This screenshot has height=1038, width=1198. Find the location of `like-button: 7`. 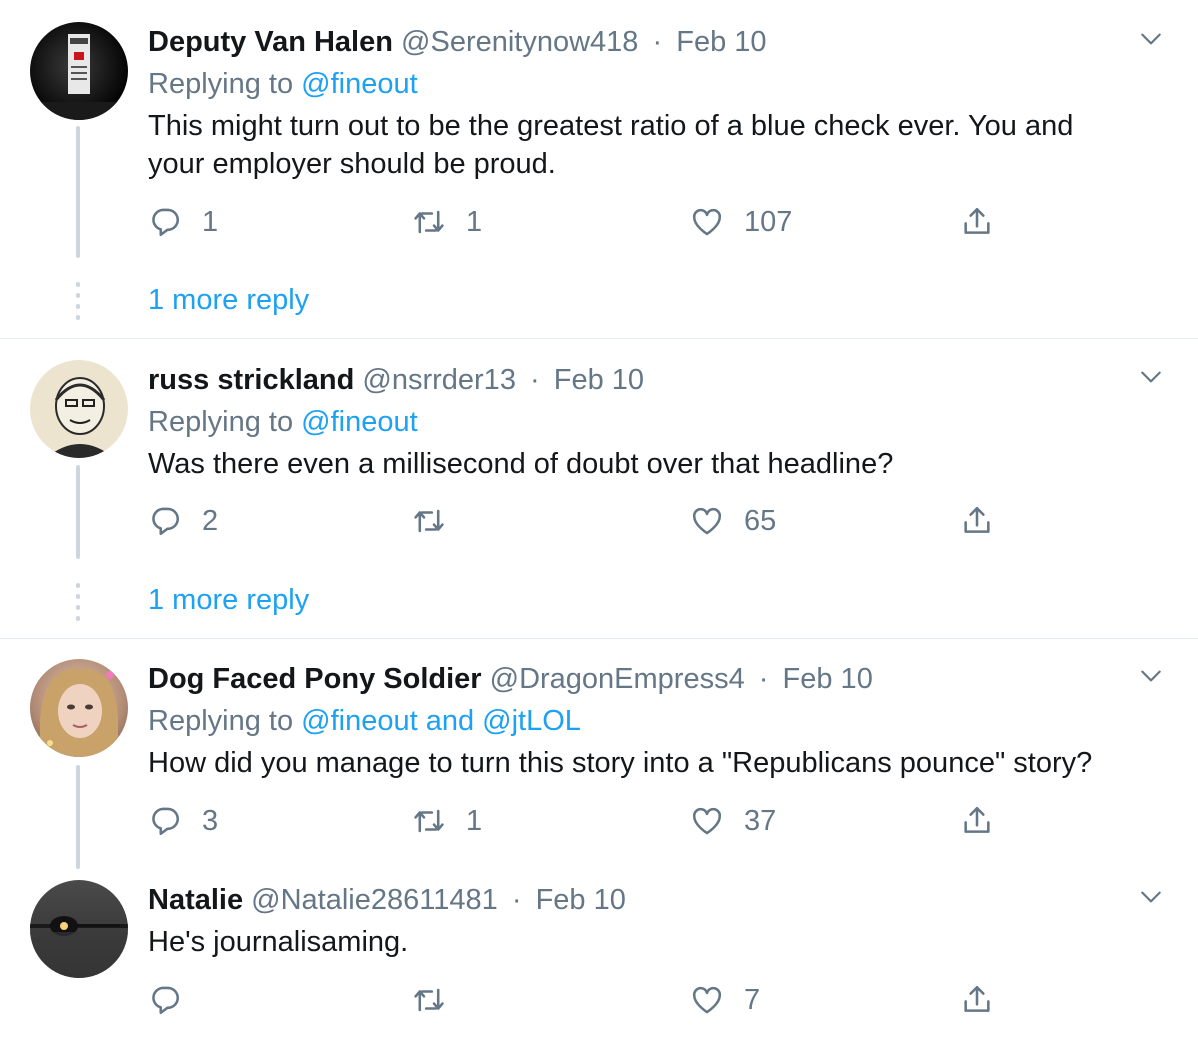

like-button: 7 is located at coordinates (725, 1000).